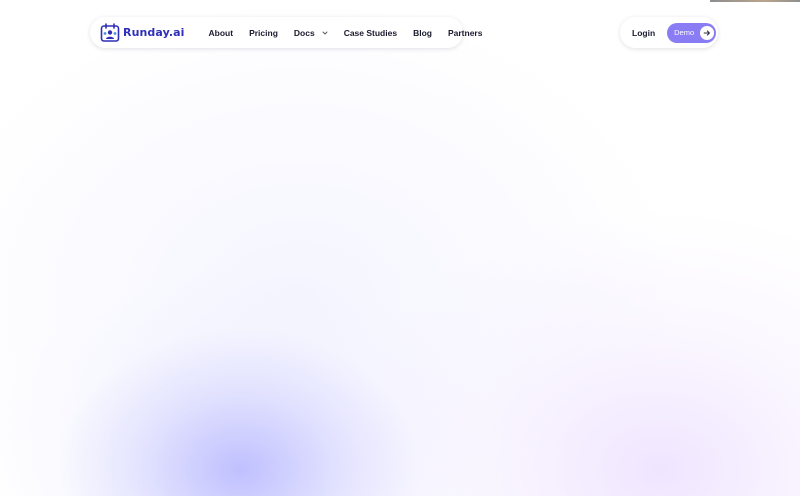 The image size is (800, 496). I want to click on chevron-down-icon, so click(325, 32).